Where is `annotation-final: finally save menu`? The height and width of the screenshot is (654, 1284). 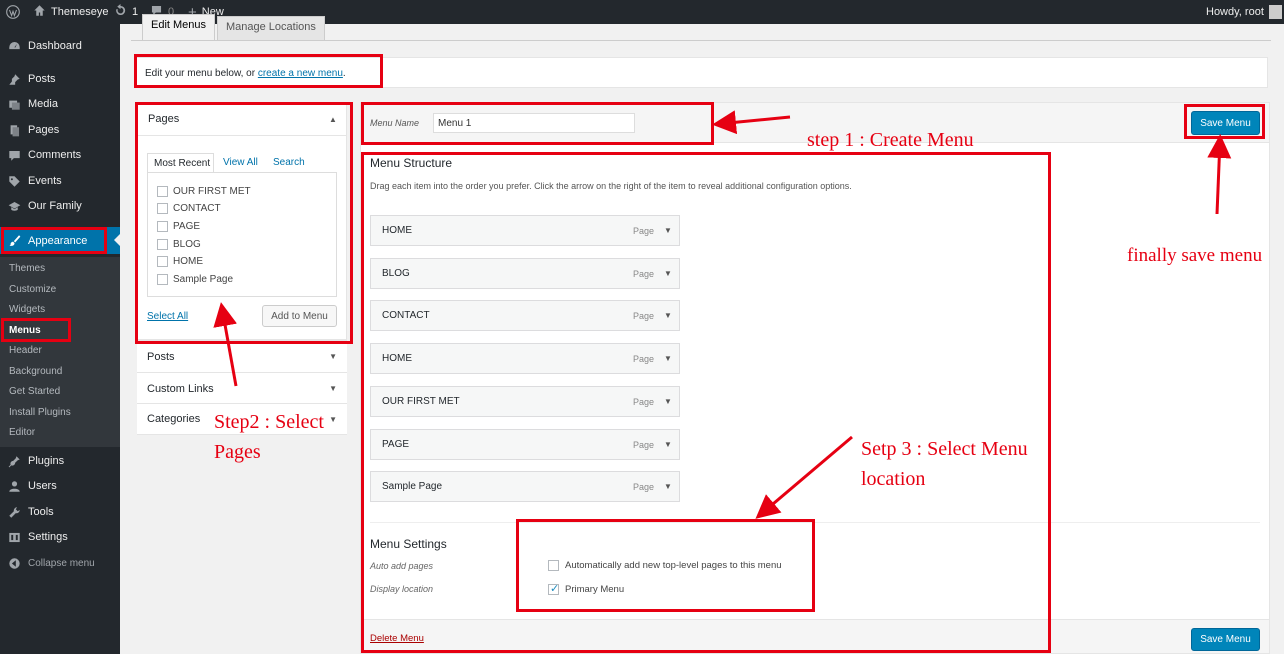
annotation-final: finally save menu is located at coordinates (1195, 255).